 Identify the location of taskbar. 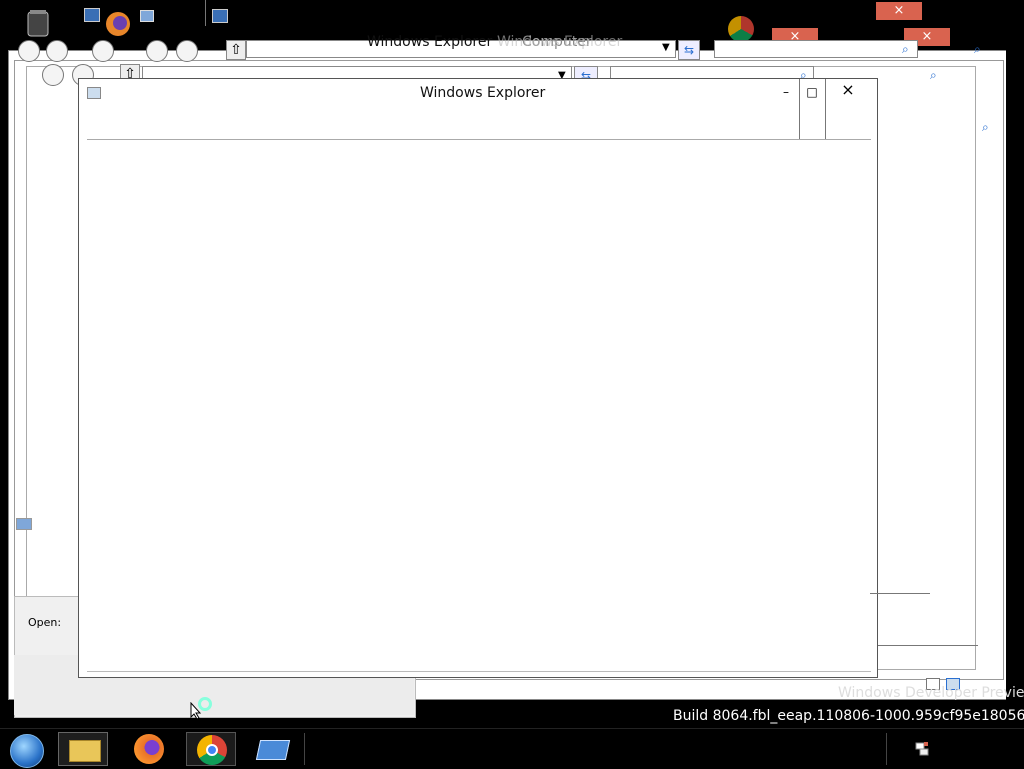
(512, 748).